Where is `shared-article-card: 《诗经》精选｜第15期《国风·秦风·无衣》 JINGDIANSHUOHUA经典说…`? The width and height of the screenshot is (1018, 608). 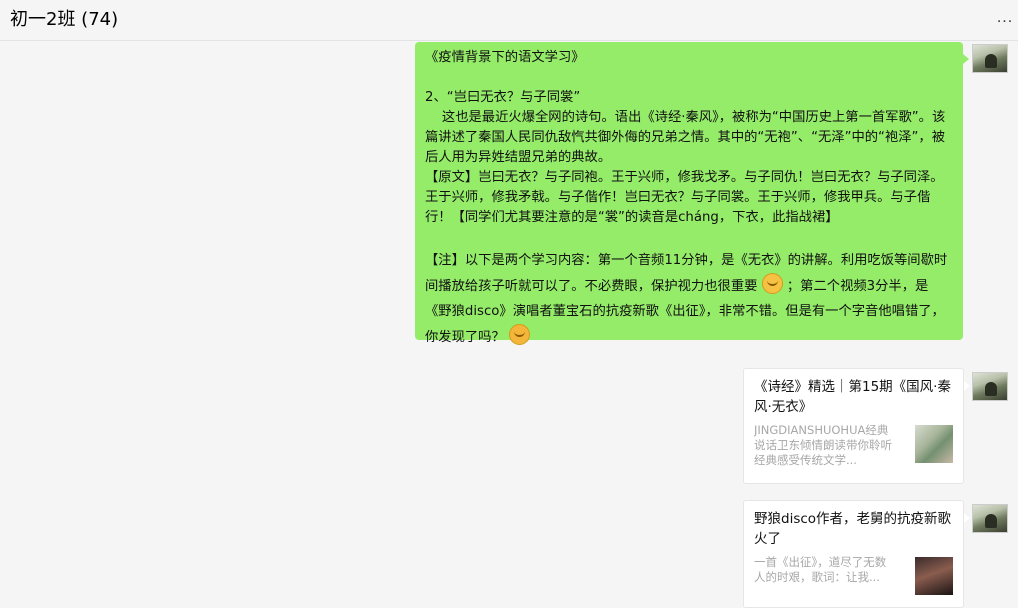
shared-article-card: 《诗经》精选｜第15期《国风·秦风·无衣》 JINGDIANSHUOHUA经典说… is located at coordinates (856, 426).